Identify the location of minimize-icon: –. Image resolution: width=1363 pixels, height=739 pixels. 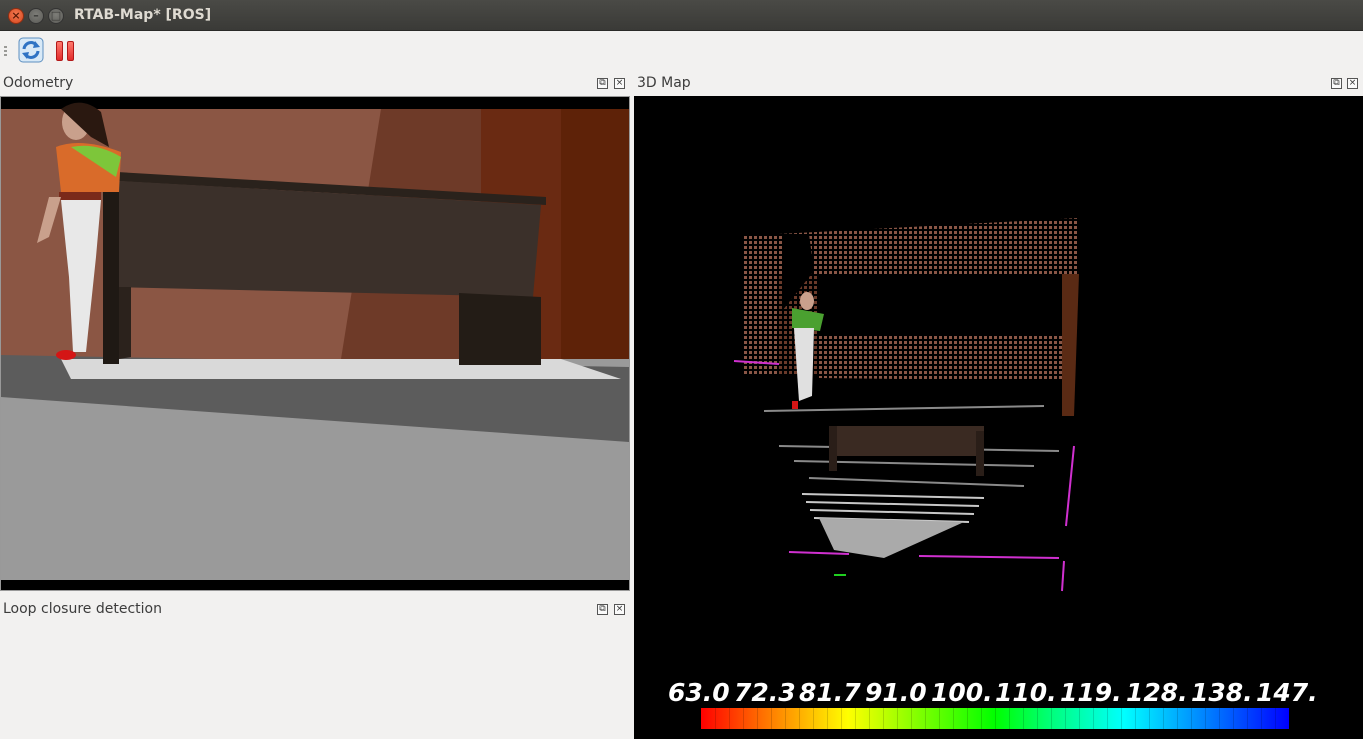
(36, 15).